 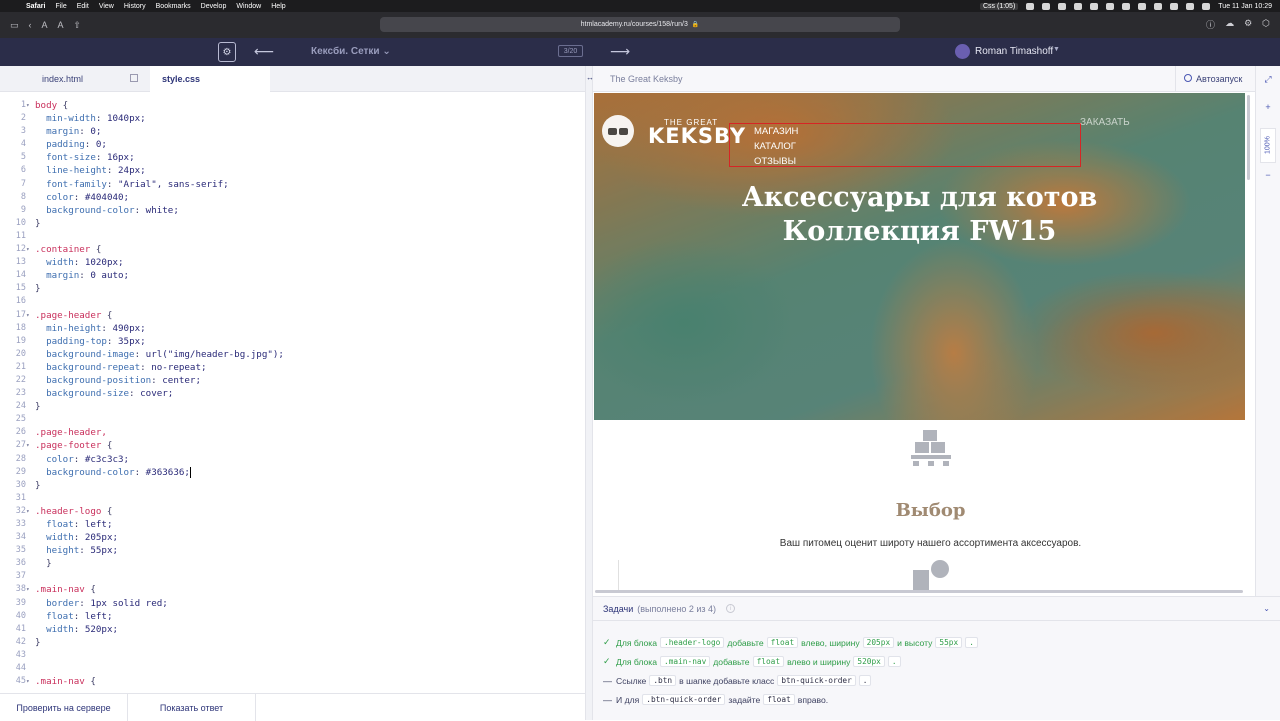 I want to click on wifi-icon, so click(x=1174, y=6).